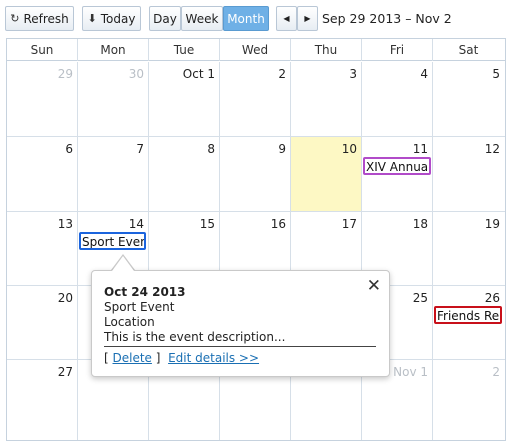  I want to click on event-friends: Friends Re, so click(468, 315).